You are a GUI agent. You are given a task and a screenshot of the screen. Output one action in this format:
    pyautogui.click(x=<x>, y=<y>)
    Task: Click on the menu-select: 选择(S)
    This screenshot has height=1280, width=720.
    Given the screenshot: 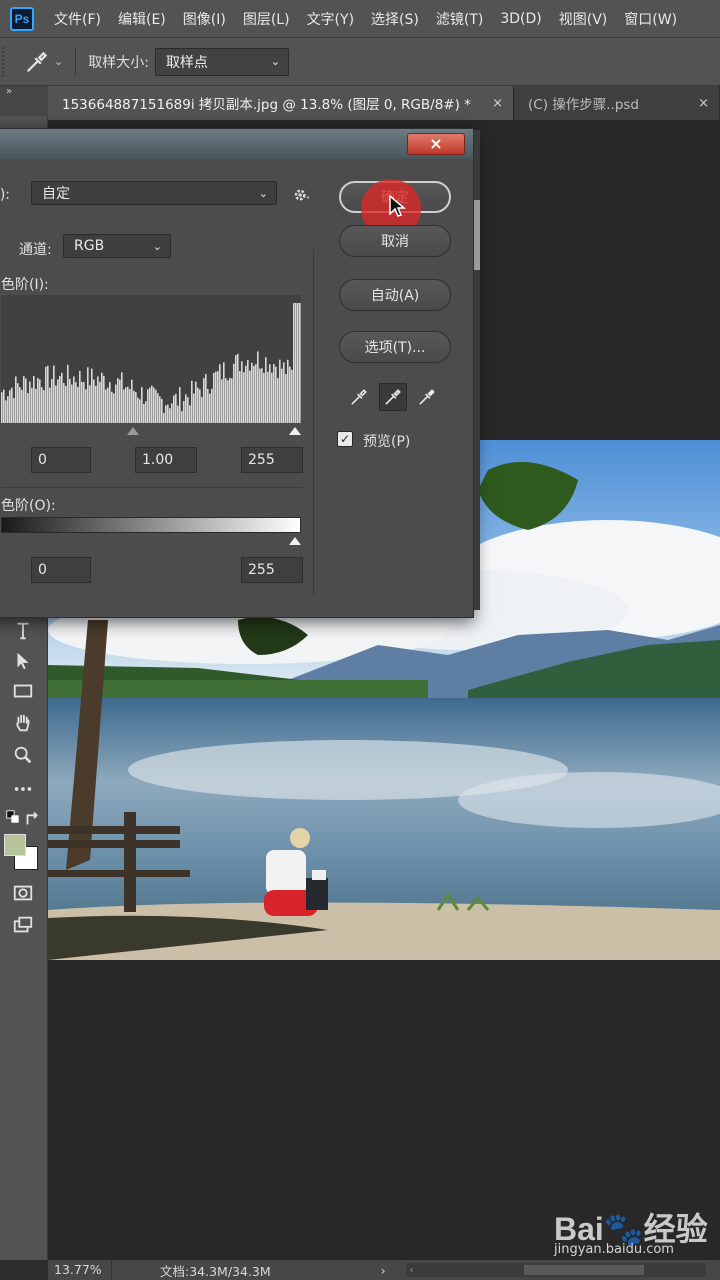 What is the action you would take?
    pyautogui.click(x=395, y=19)
    